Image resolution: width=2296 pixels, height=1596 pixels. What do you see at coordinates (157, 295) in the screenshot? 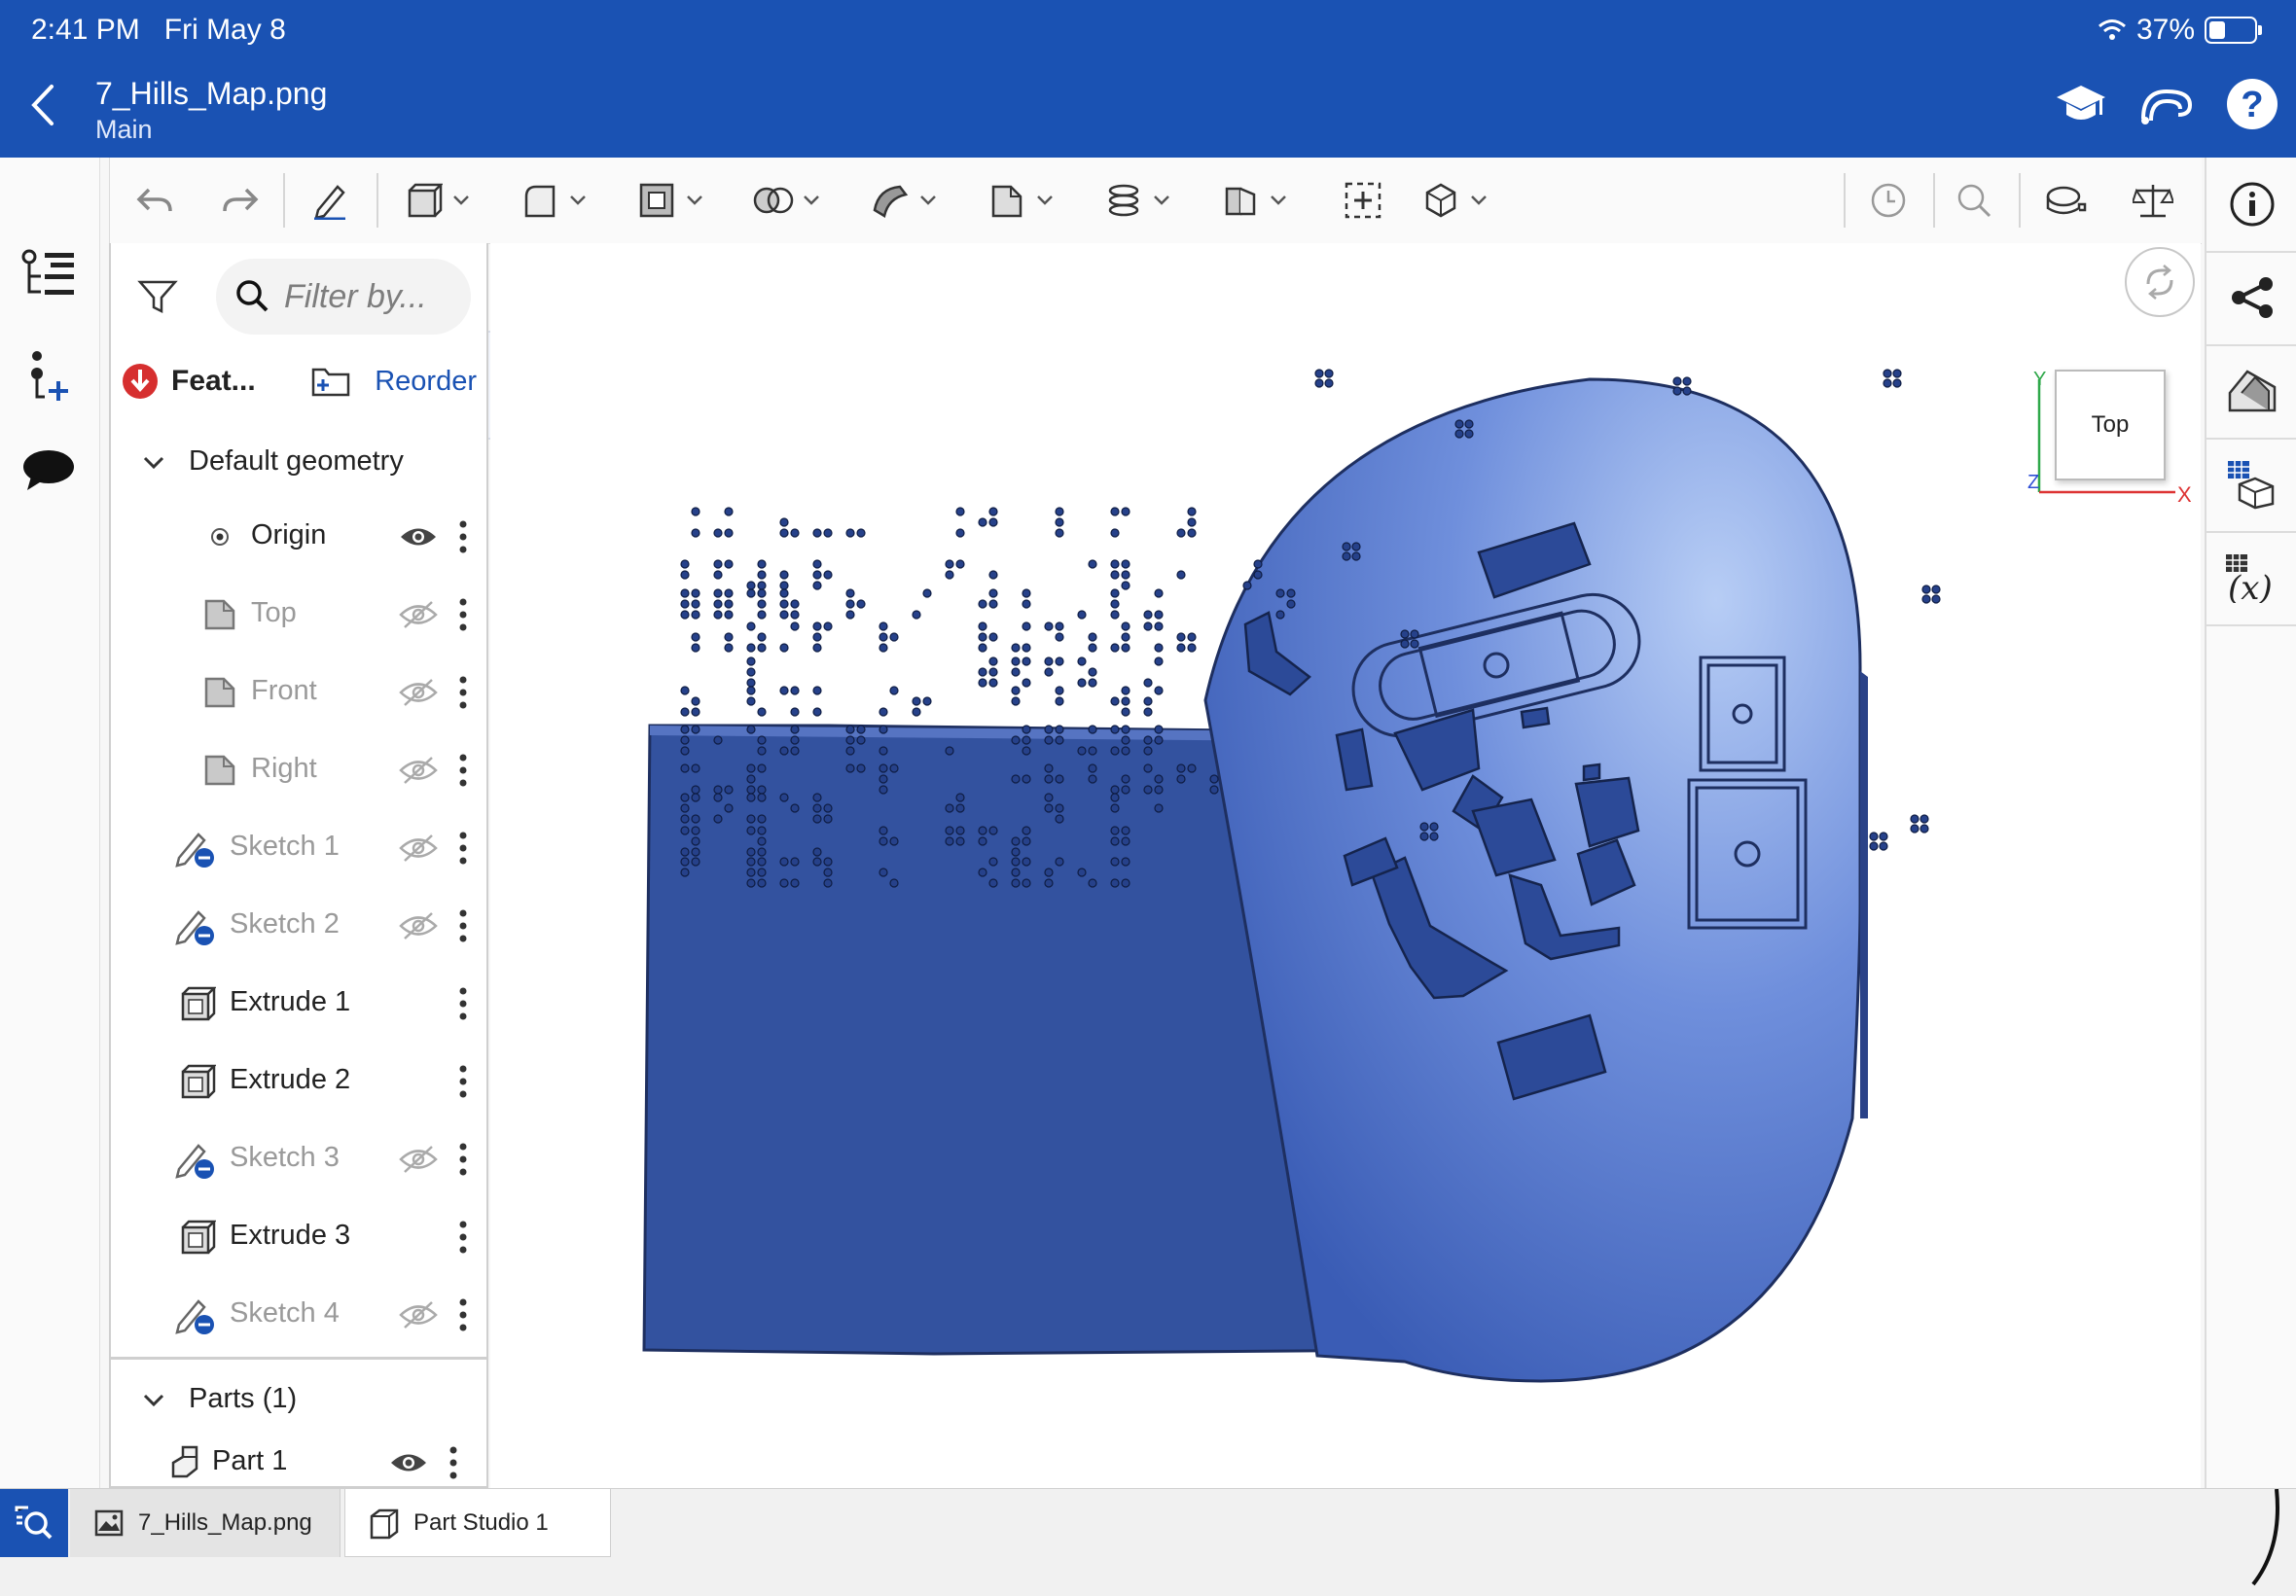
I see `filter-icon` at bounding box center [157, 295].